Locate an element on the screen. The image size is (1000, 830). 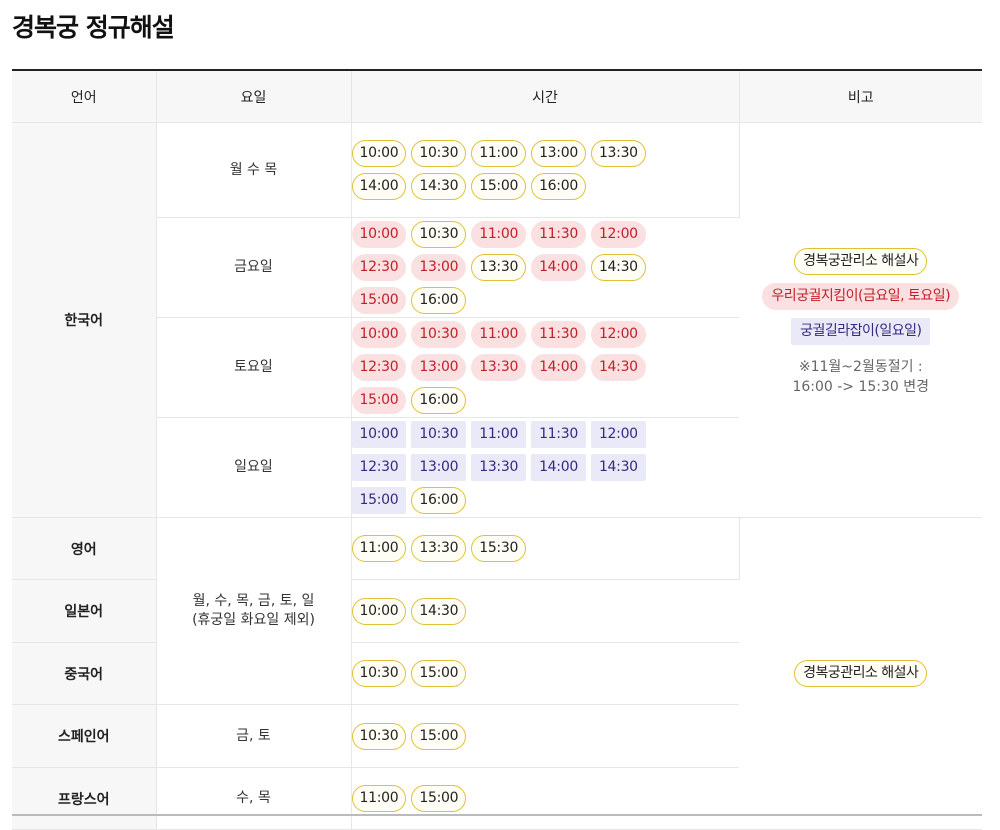
table-bottom-border is located at coordinates (497, 815).